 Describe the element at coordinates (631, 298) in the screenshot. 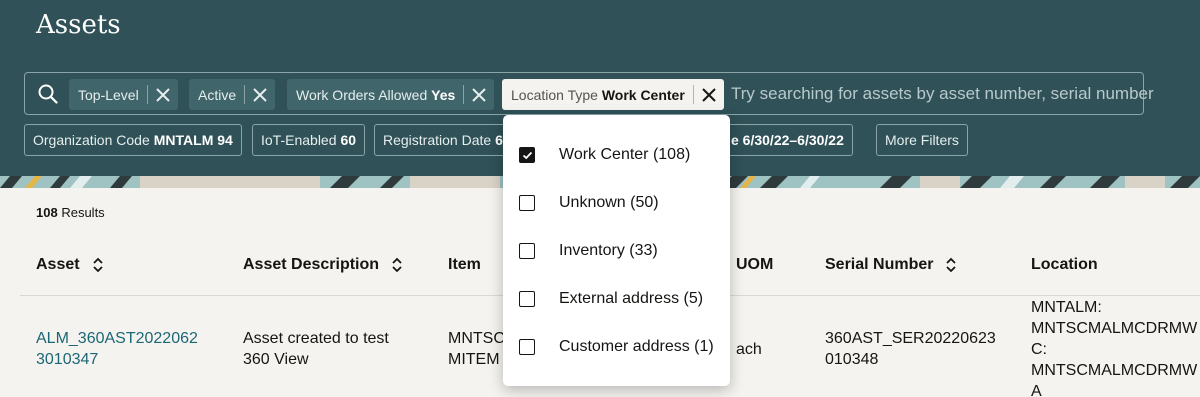

I see `option-label: External address (5)` at that location.